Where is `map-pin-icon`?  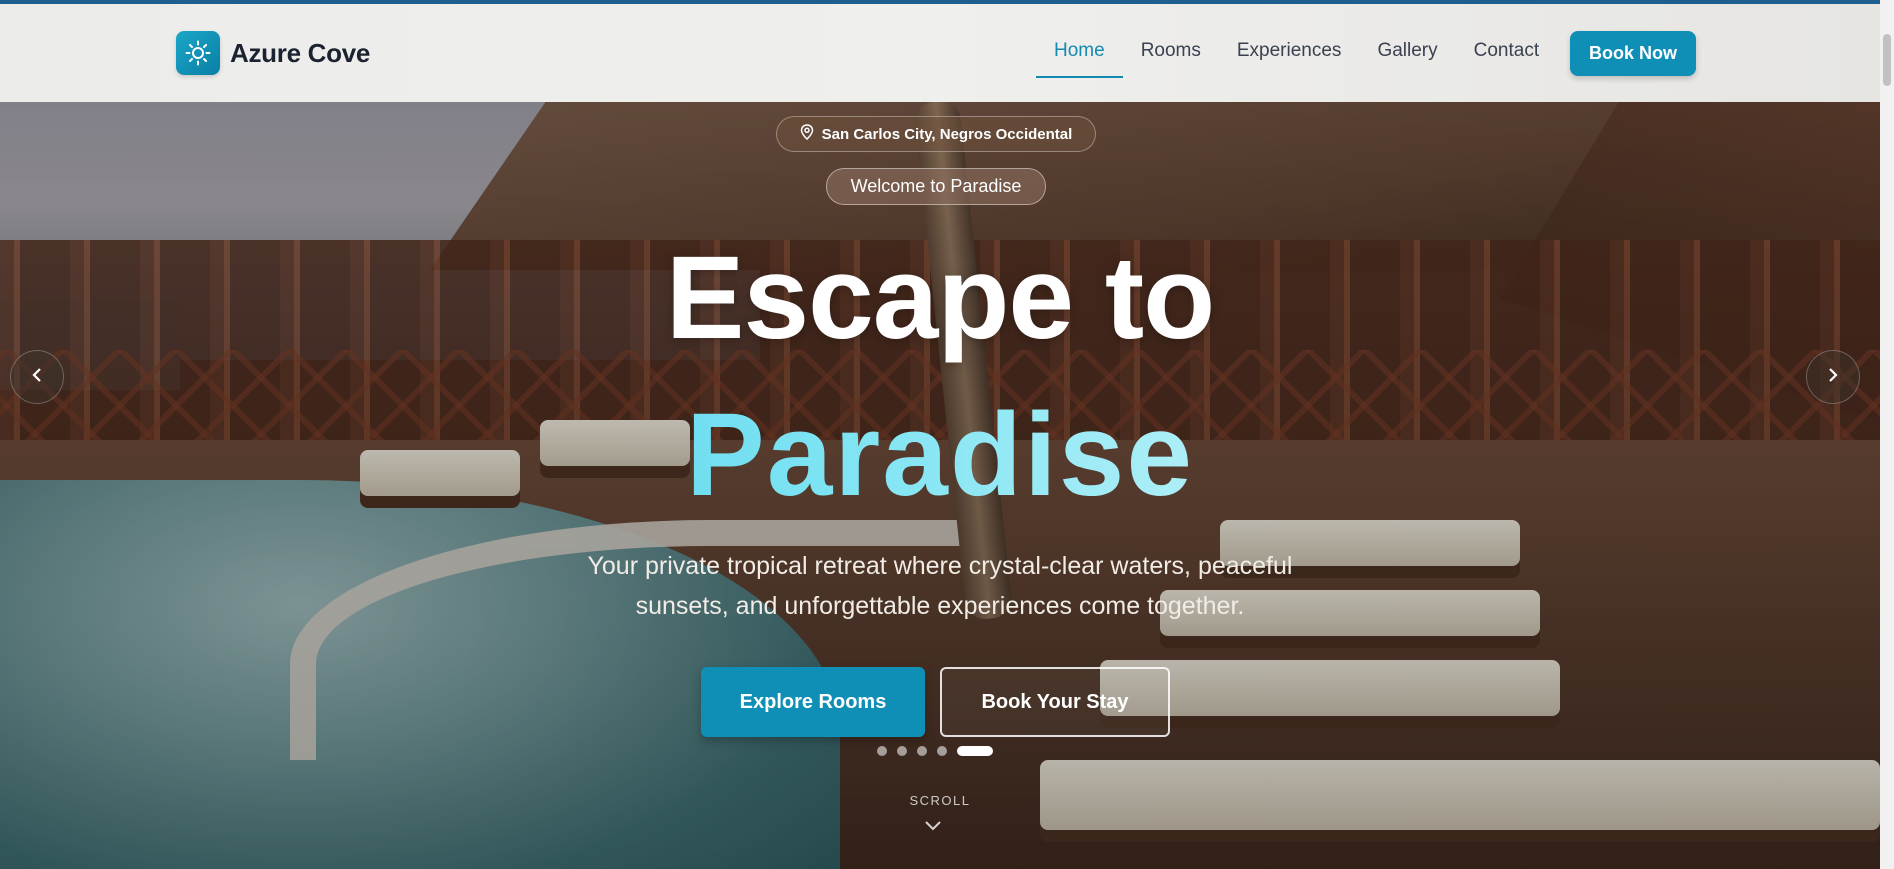
map-pin-icon is located at coordinates (807, 134).